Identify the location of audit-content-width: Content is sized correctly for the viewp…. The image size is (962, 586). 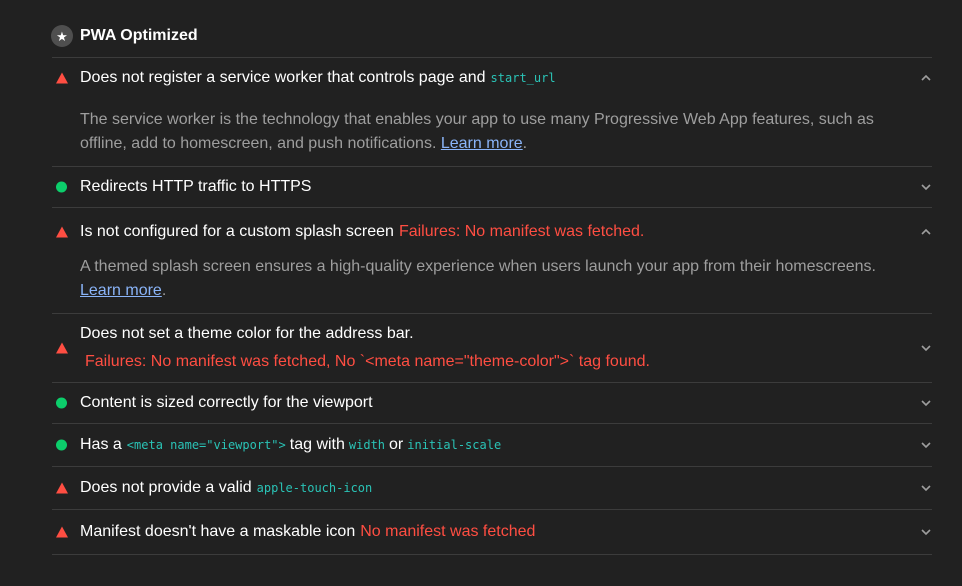
(492, 402).